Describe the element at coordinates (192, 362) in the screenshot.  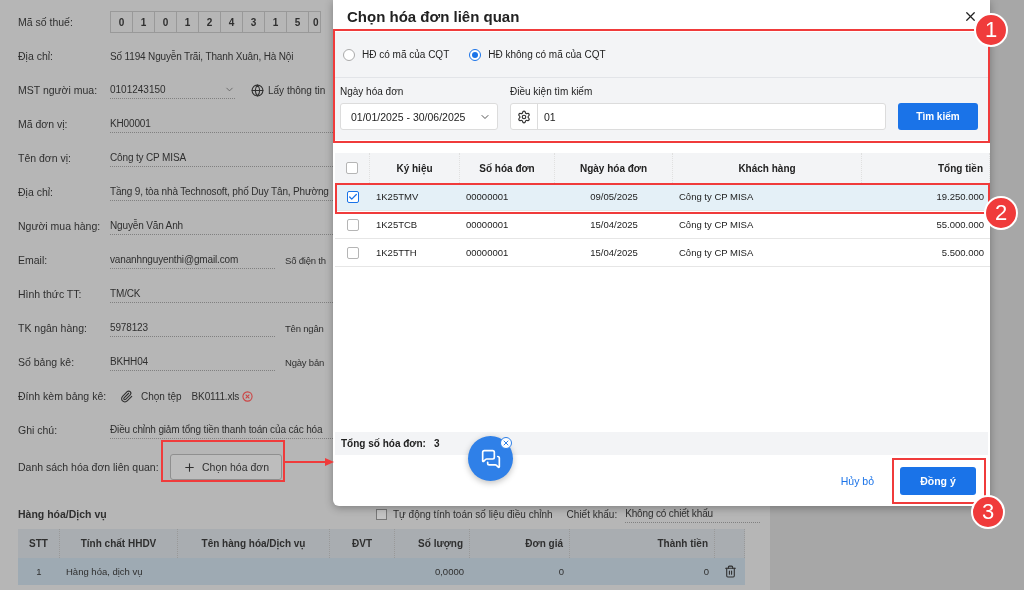
I see `input-field: BKHH04` at that location.